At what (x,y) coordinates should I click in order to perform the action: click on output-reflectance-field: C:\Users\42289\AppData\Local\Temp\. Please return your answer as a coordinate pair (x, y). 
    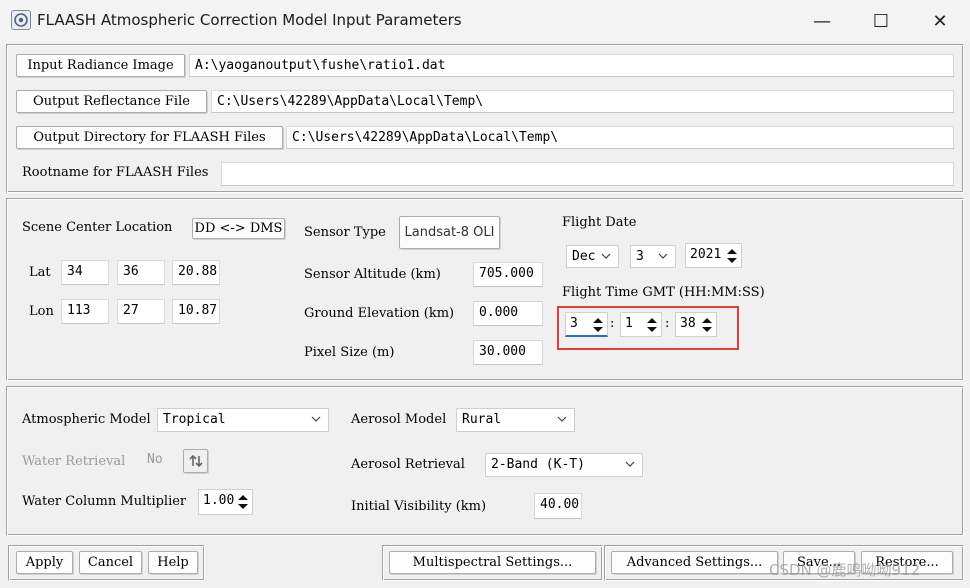
    Looking at the image, I should click on (582, 101).